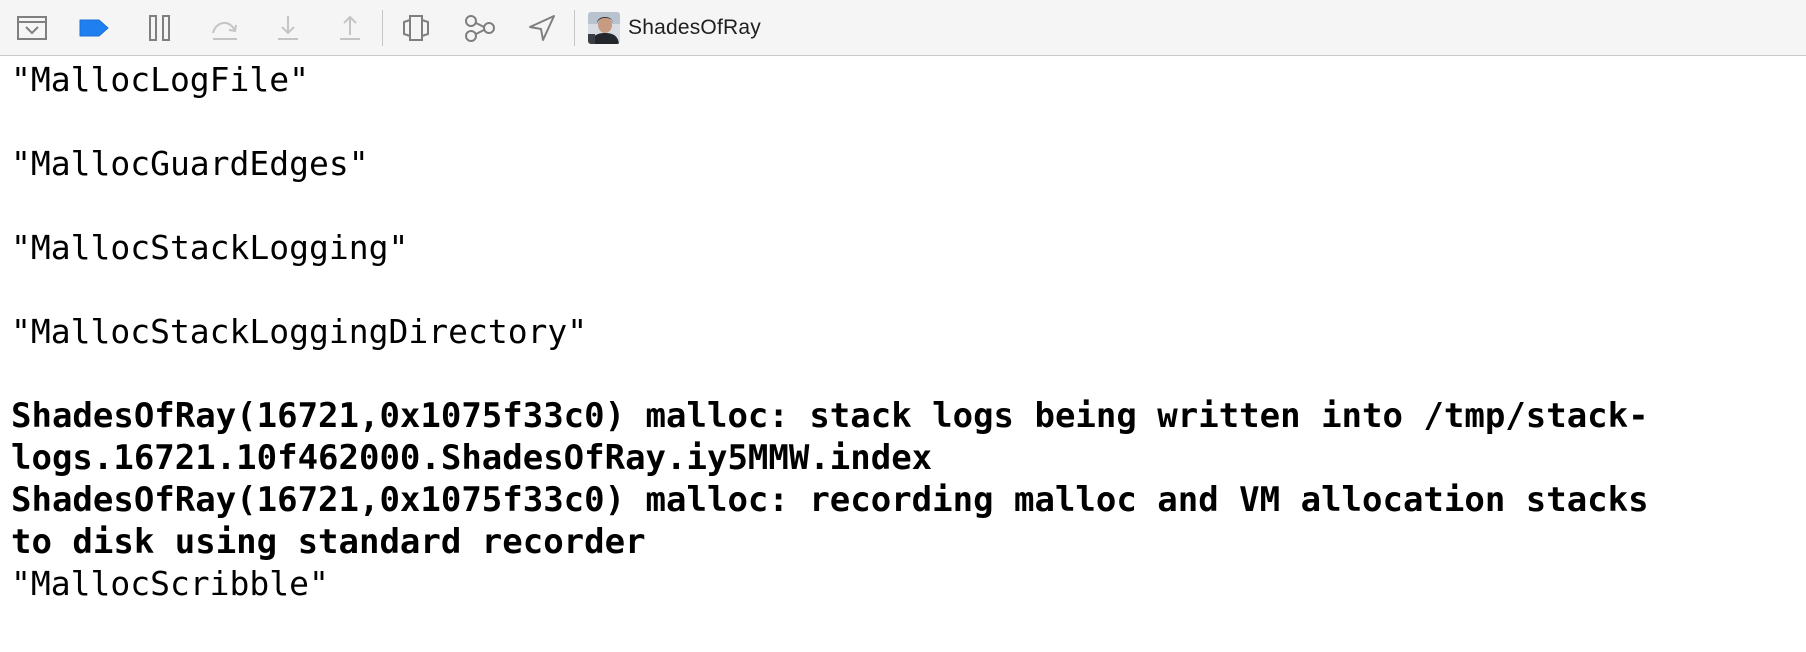 This screenshot has height=652, width=1806. Describe the element at coordinates (160, 79) in the screenshot. I see `console-line: "MallocLogFile"` at that location.